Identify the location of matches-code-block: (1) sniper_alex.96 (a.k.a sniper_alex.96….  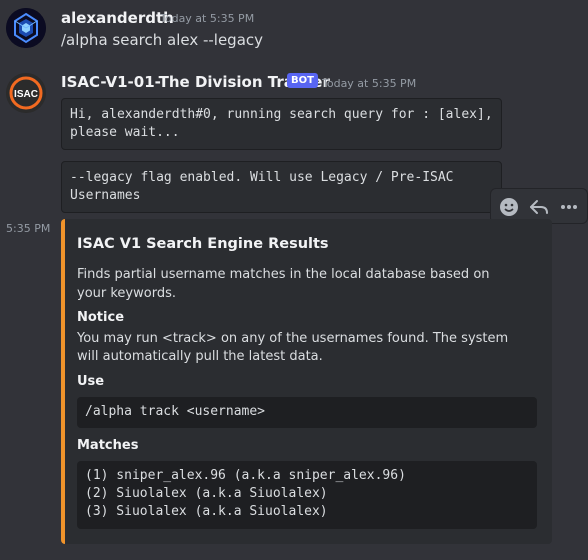
(307, 495).